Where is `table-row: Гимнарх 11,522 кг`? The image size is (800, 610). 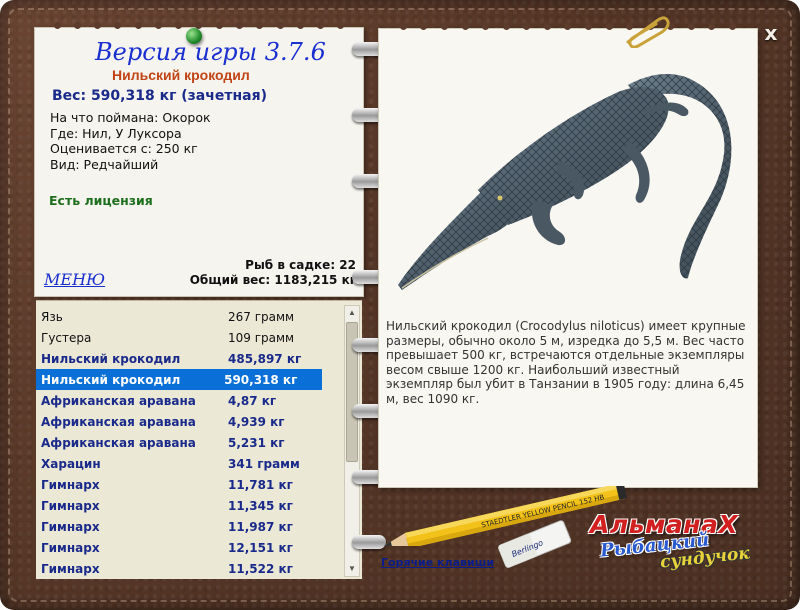
table-row: Гимнарх 11,522 кг is located at coordinates (190, 568).